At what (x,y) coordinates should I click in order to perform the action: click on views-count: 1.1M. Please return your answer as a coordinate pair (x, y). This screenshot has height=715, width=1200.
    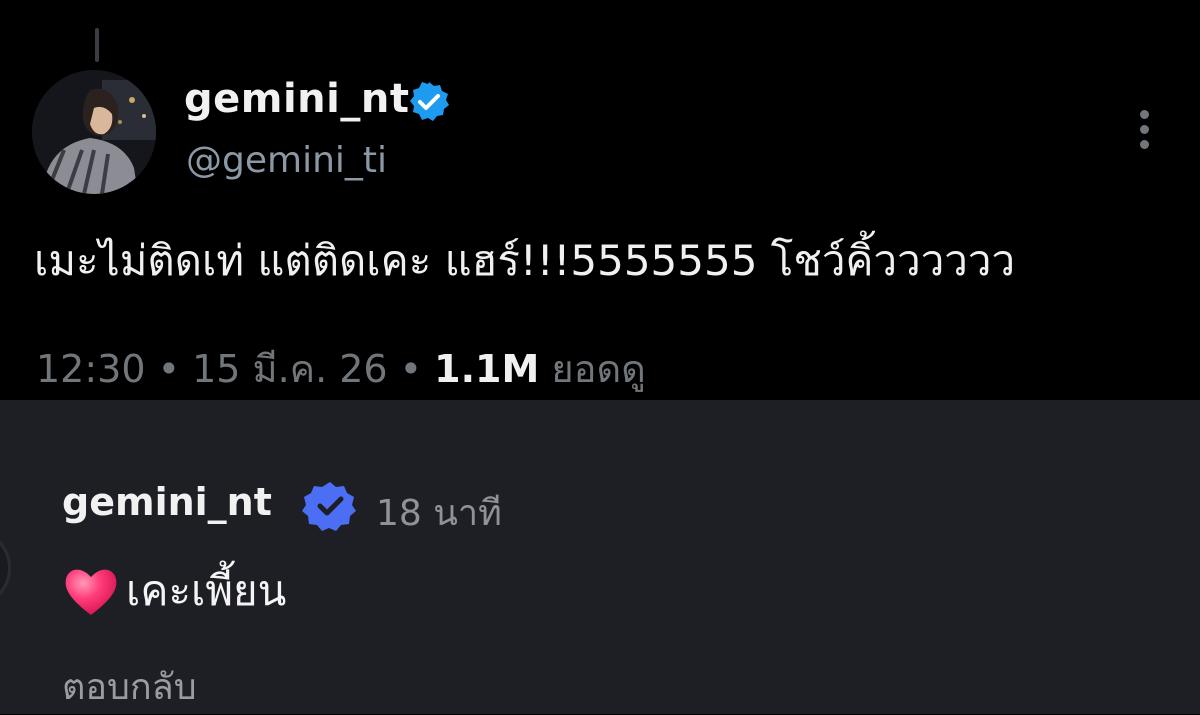
    Looking at the image, I should click on (487, 369).